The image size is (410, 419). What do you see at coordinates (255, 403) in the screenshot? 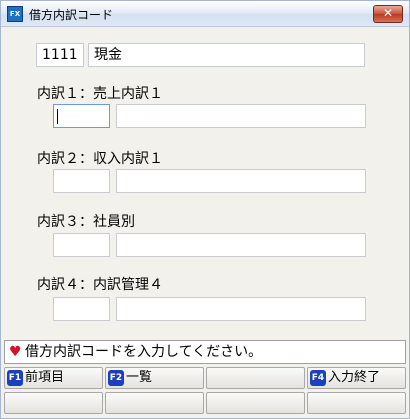
I see `f7-empty-button` at bounding box center [255, 403].